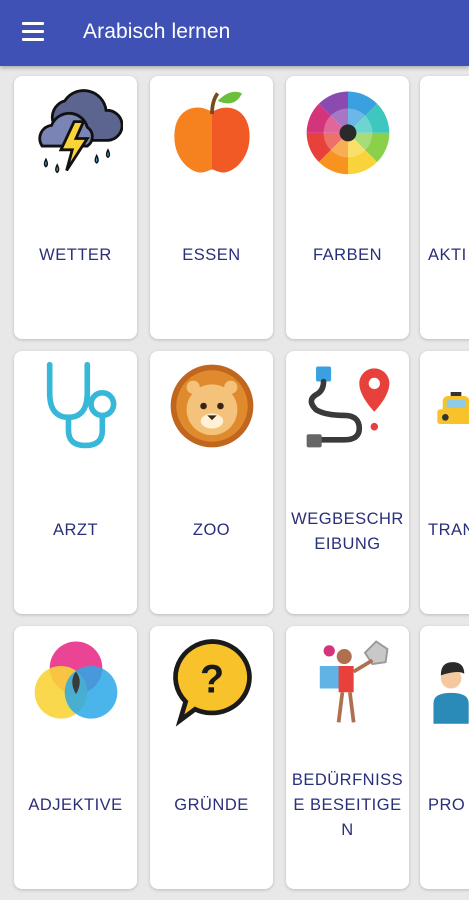  What do you see at coordinates (75, 530) in the screenshot?
I see `card-label: ARZT` at bounding box center [75, 530].